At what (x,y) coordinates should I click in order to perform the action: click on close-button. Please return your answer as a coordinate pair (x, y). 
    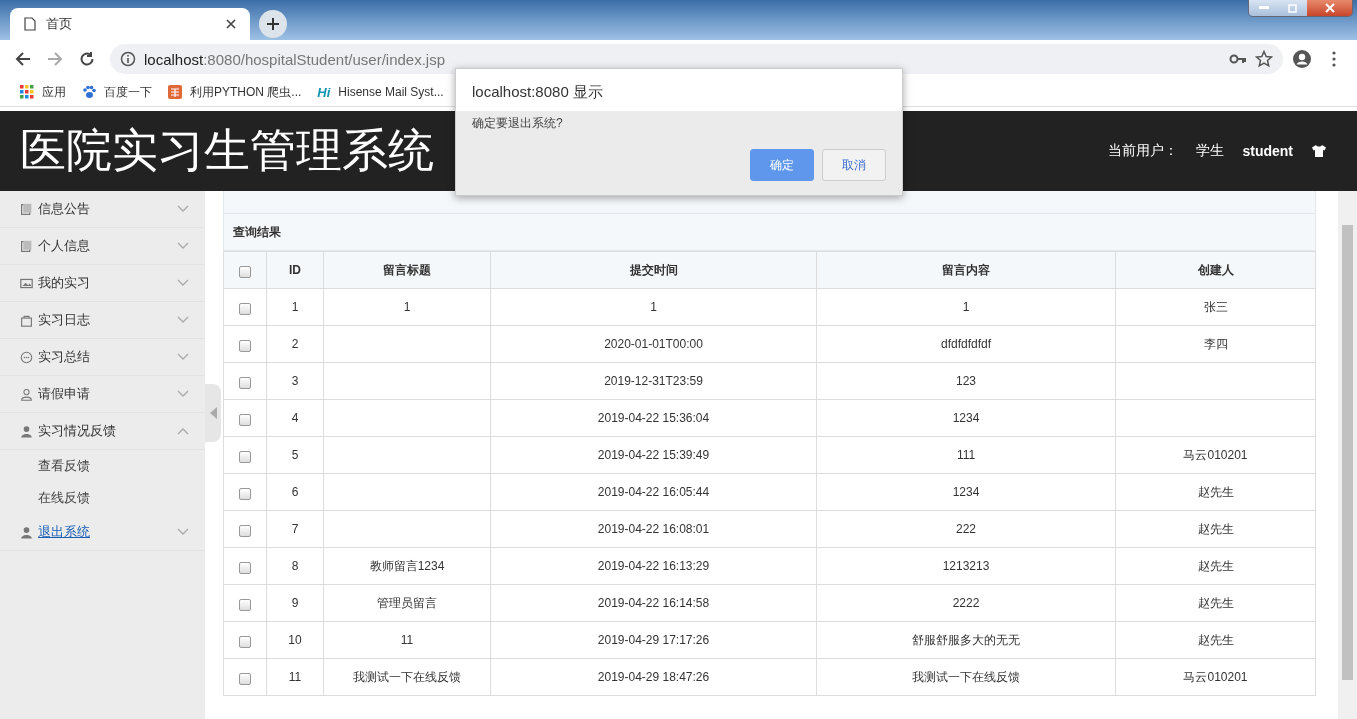
    Looking at the image, I should click on (1329, 8).